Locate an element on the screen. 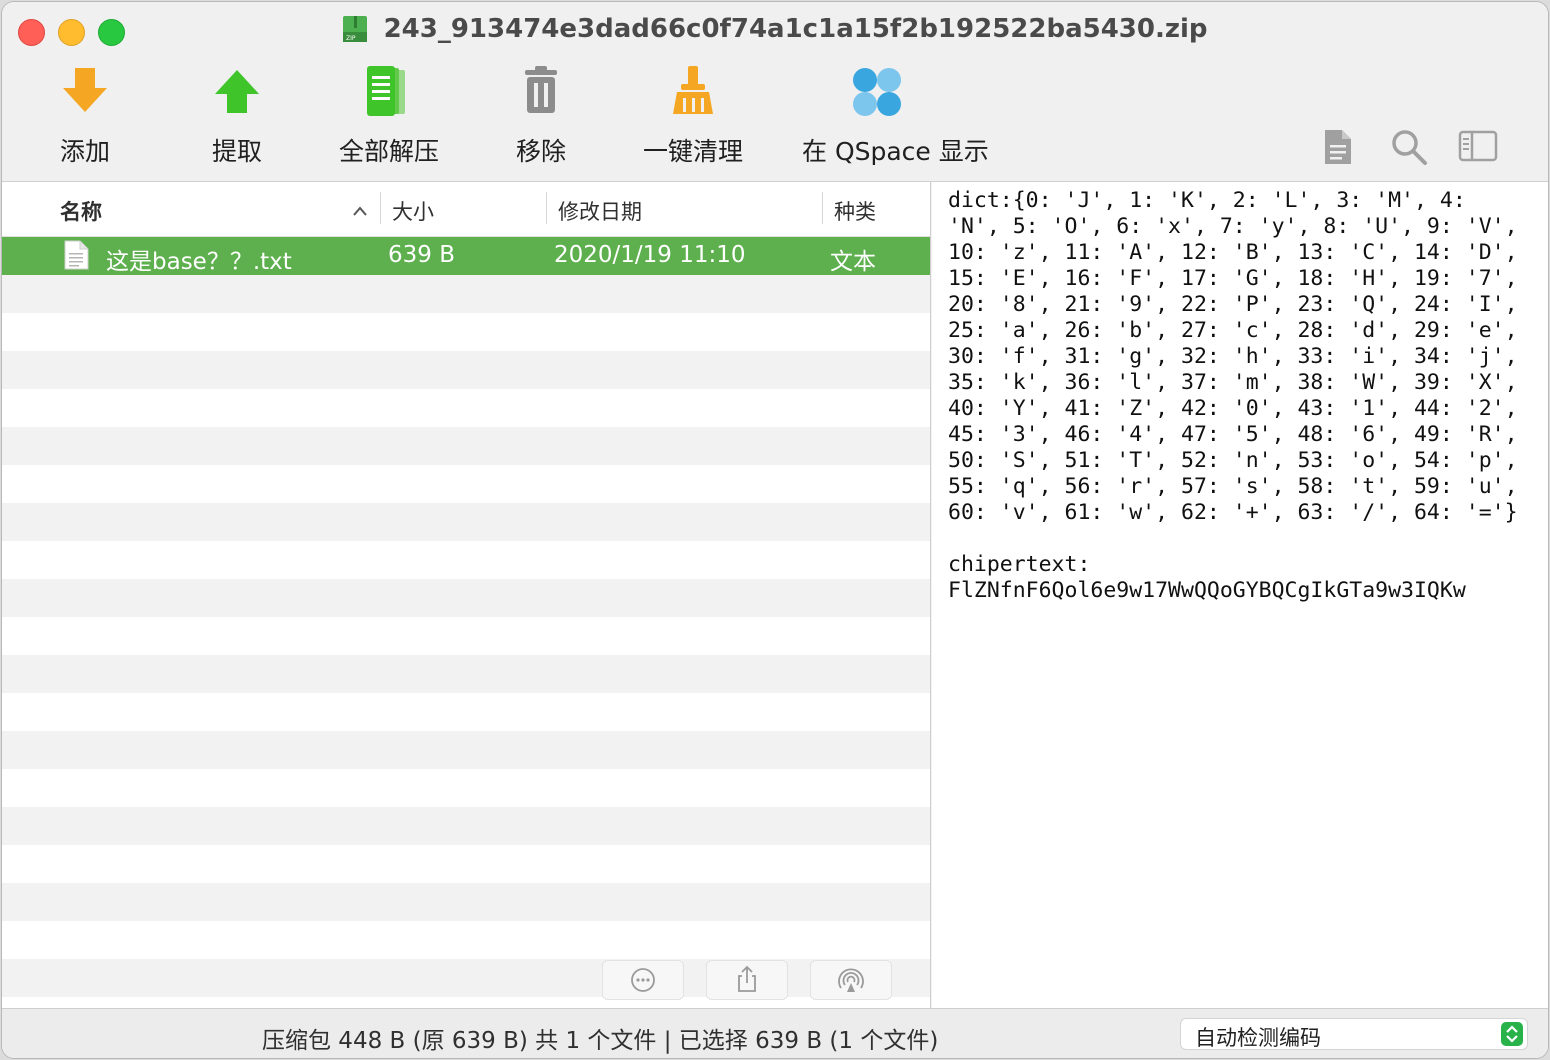  extract-all-button: 全部解压 is located at coordinates (389, 117).